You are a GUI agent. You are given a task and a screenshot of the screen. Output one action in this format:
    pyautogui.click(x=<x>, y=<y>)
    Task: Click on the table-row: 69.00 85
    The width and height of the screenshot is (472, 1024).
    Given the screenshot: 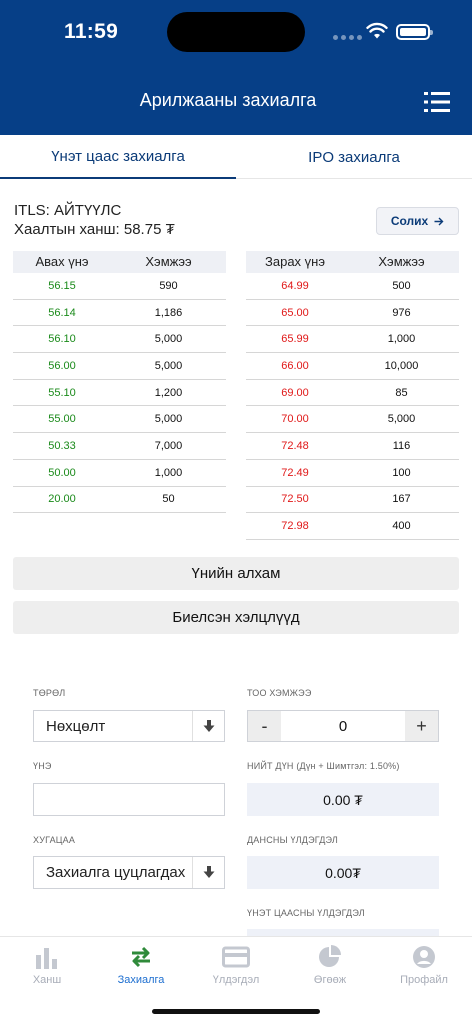 What is the action you would take?
    pyautogui.click(x=352, y=393)
    